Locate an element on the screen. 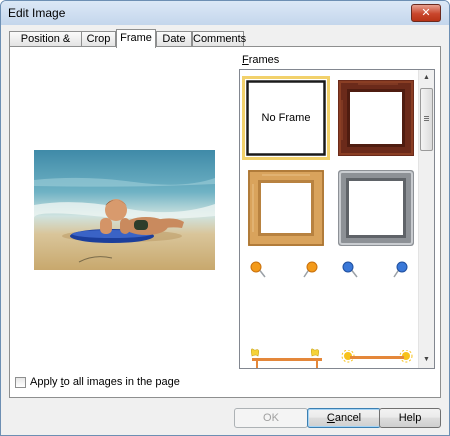  frame-item-light-wood is located at coordinates (286, 208).